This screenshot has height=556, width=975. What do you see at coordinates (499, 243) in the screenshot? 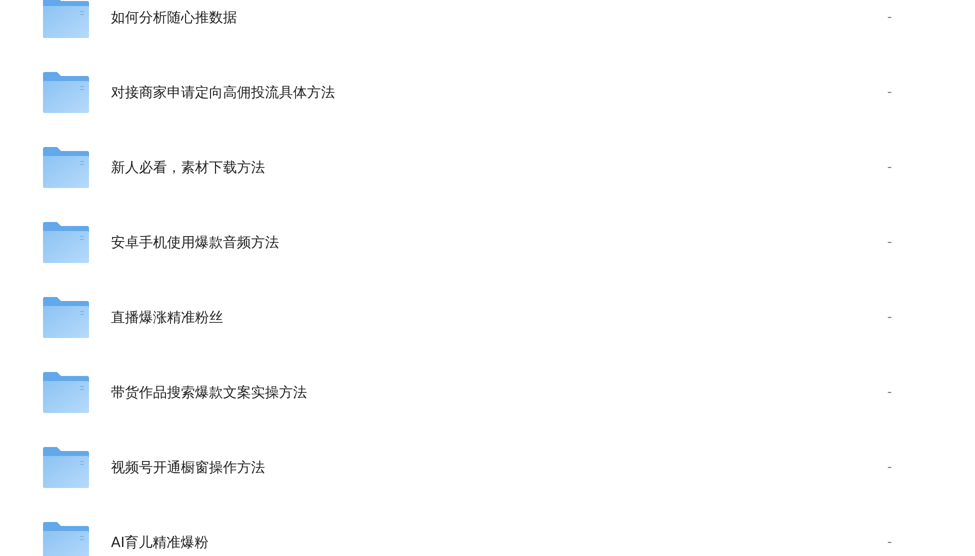
I see `folder-name: 安卓手机使用爆款音频方法` at bounding box center [499, 243].